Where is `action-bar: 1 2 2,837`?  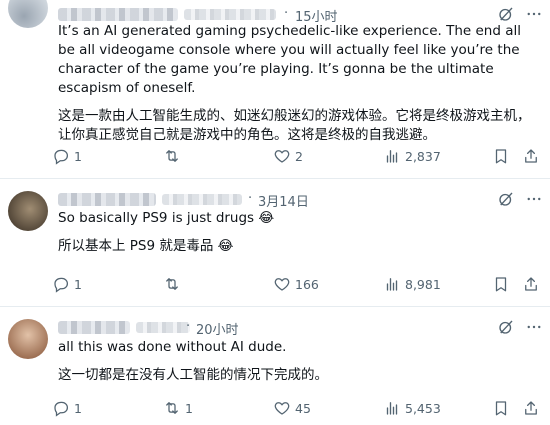
action-bar: 1 2 2,837 is located at coordinates (297, 156).